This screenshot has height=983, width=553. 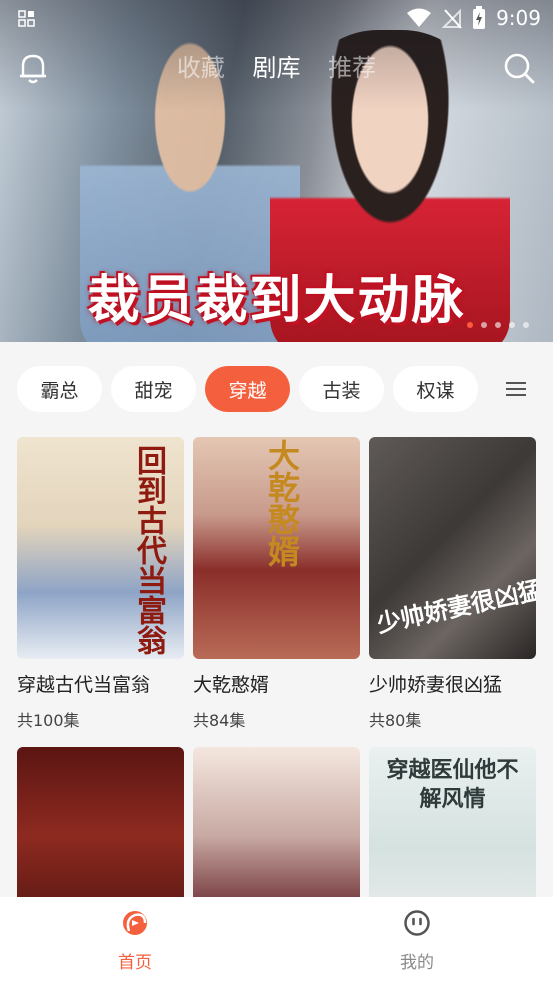 I want to click on drama-card: 少帅娇妻很凶猛 少帅娇妻很凶猛 共80集, so click(x=452, y=584).